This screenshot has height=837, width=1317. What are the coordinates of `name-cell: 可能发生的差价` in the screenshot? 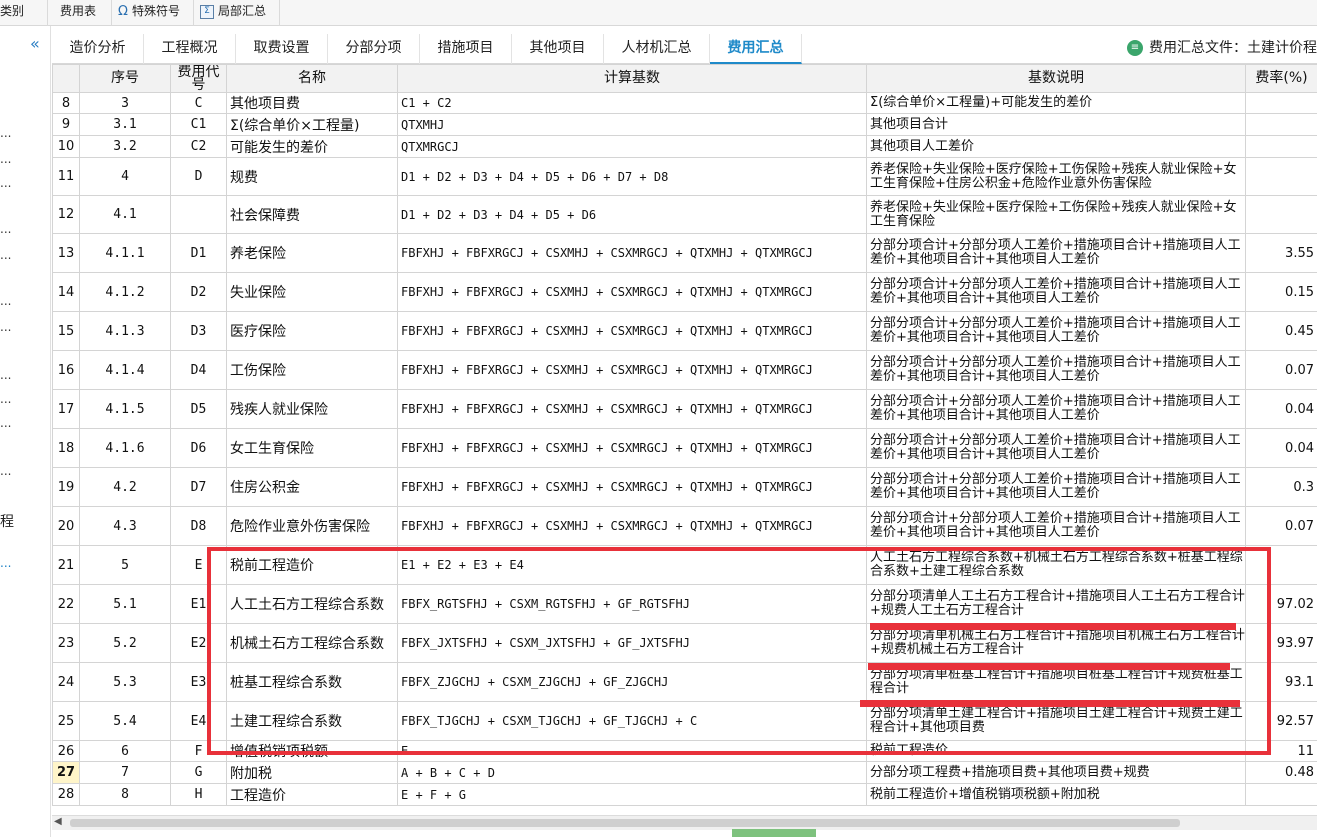 It's located at (312, 146).